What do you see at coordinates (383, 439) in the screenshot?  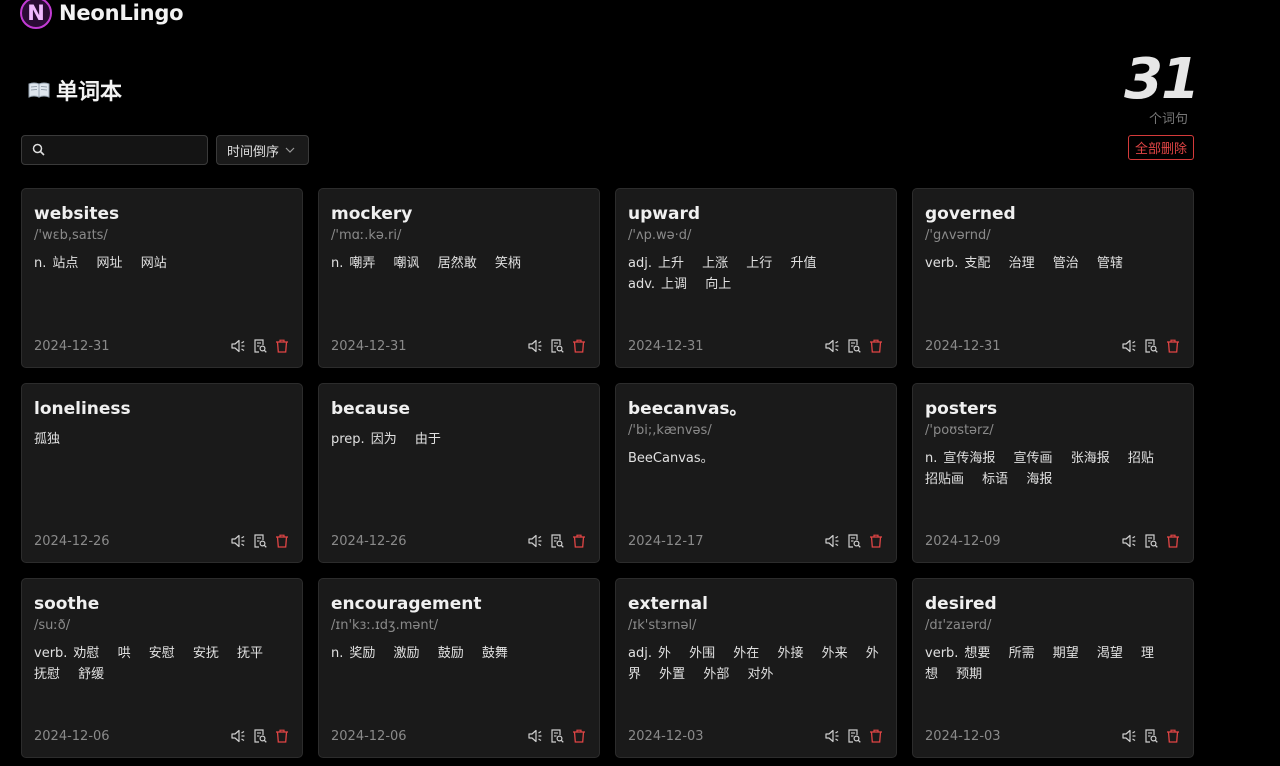 I see `meaning: 因为` at bounding box center [383, 439].